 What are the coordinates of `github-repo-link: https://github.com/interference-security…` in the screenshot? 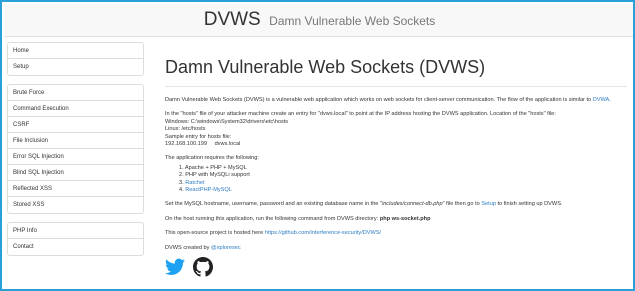 It's located at (323, 233).